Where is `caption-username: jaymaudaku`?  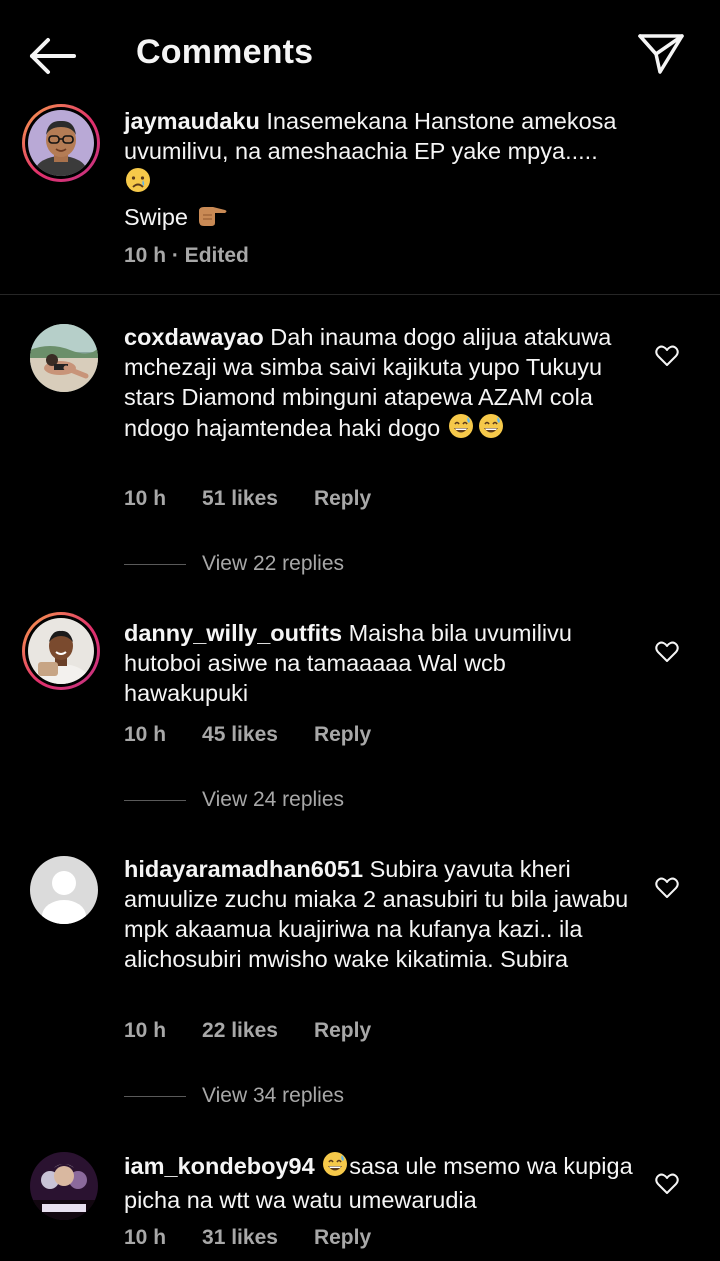
caption-username: jaymaudaku is located at coordinates (192, 121).